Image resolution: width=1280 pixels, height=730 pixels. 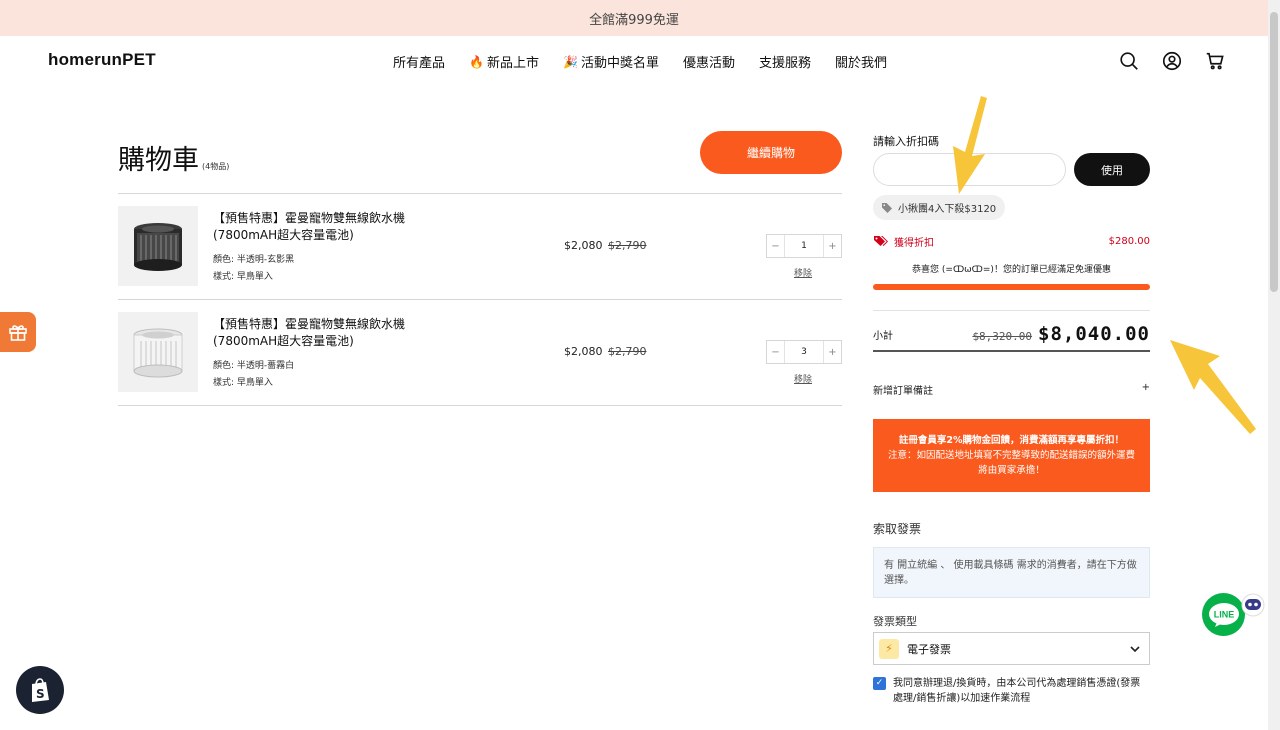 I want to click on invoice-type-value: 電子發票, so click(x=929, y=649).